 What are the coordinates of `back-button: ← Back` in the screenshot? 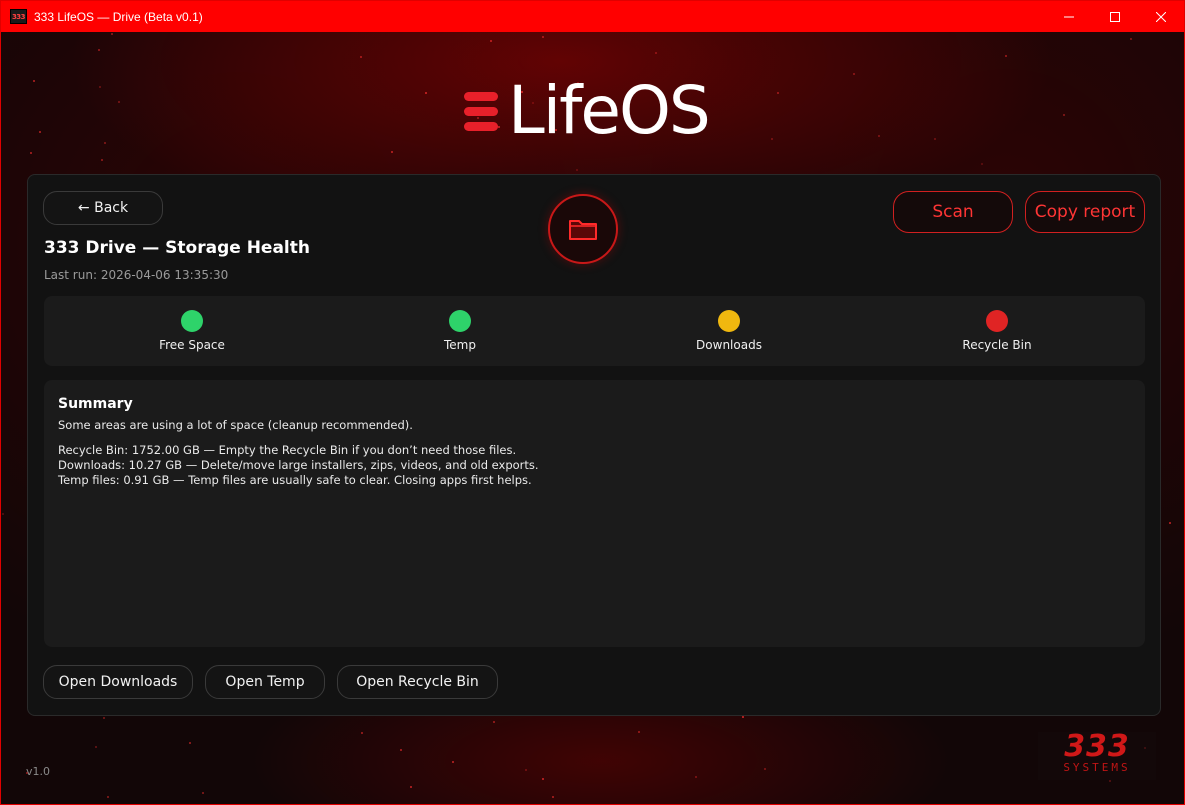 It's located at (103, 208).